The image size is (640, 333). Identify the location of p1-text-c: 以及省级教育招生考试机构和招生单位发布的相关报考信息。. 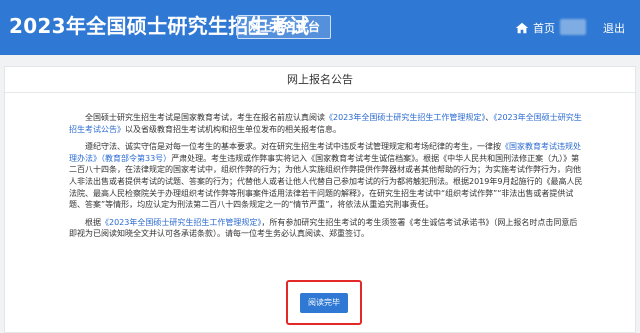
(233, 129).